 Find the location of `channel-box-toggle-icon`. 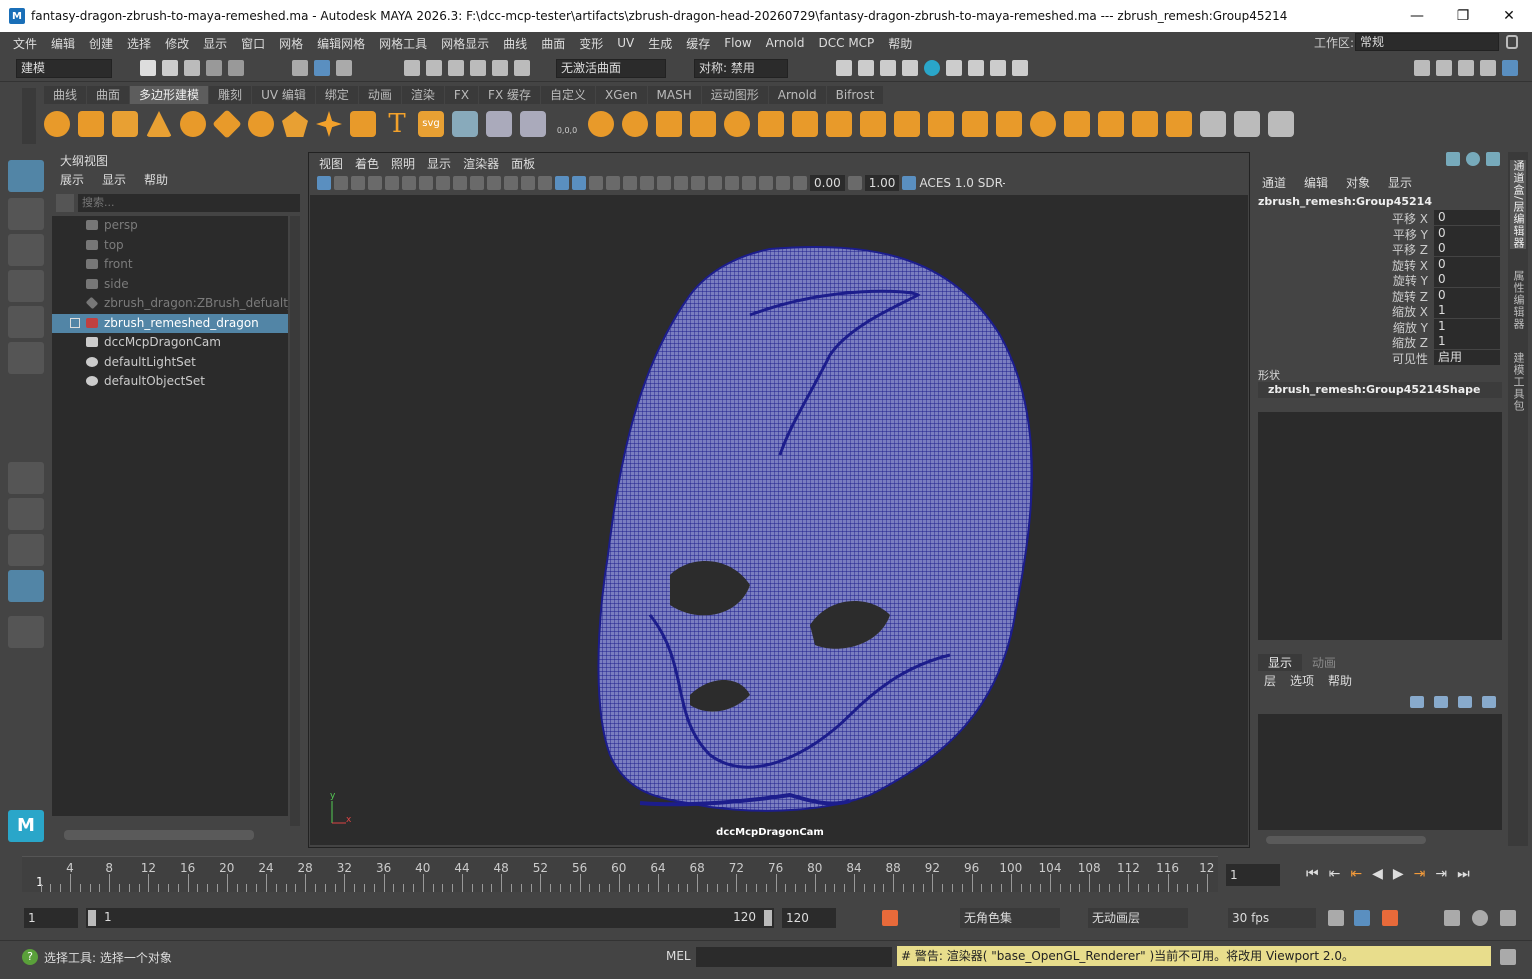

channel-box-toggle-icon is located at coordinates (1510, 68).